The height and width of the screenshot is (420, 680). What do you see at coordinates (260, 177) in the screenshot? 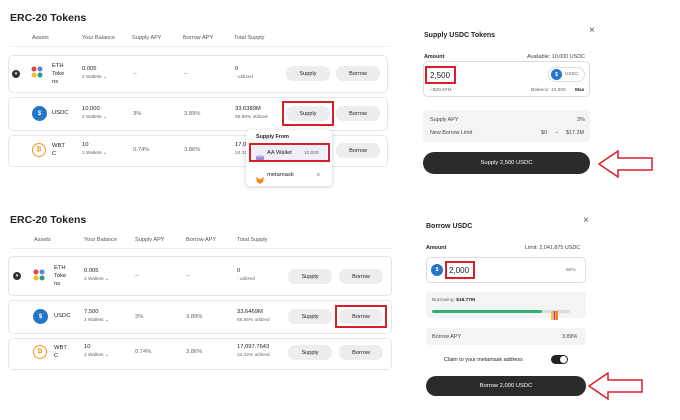
I see `metamask-fox-icon` at bounding box center [260, 177].